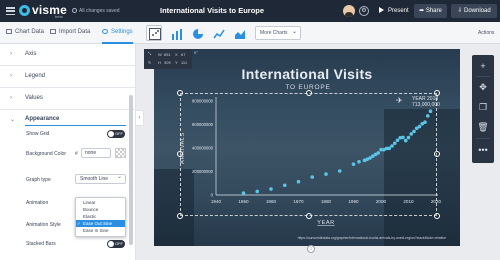 The width and height of the screenshot is (500, 260). Describe the element at coordinates (38, 134) in the screenshot. I see `show-grid-label: Show Grid` at that location.